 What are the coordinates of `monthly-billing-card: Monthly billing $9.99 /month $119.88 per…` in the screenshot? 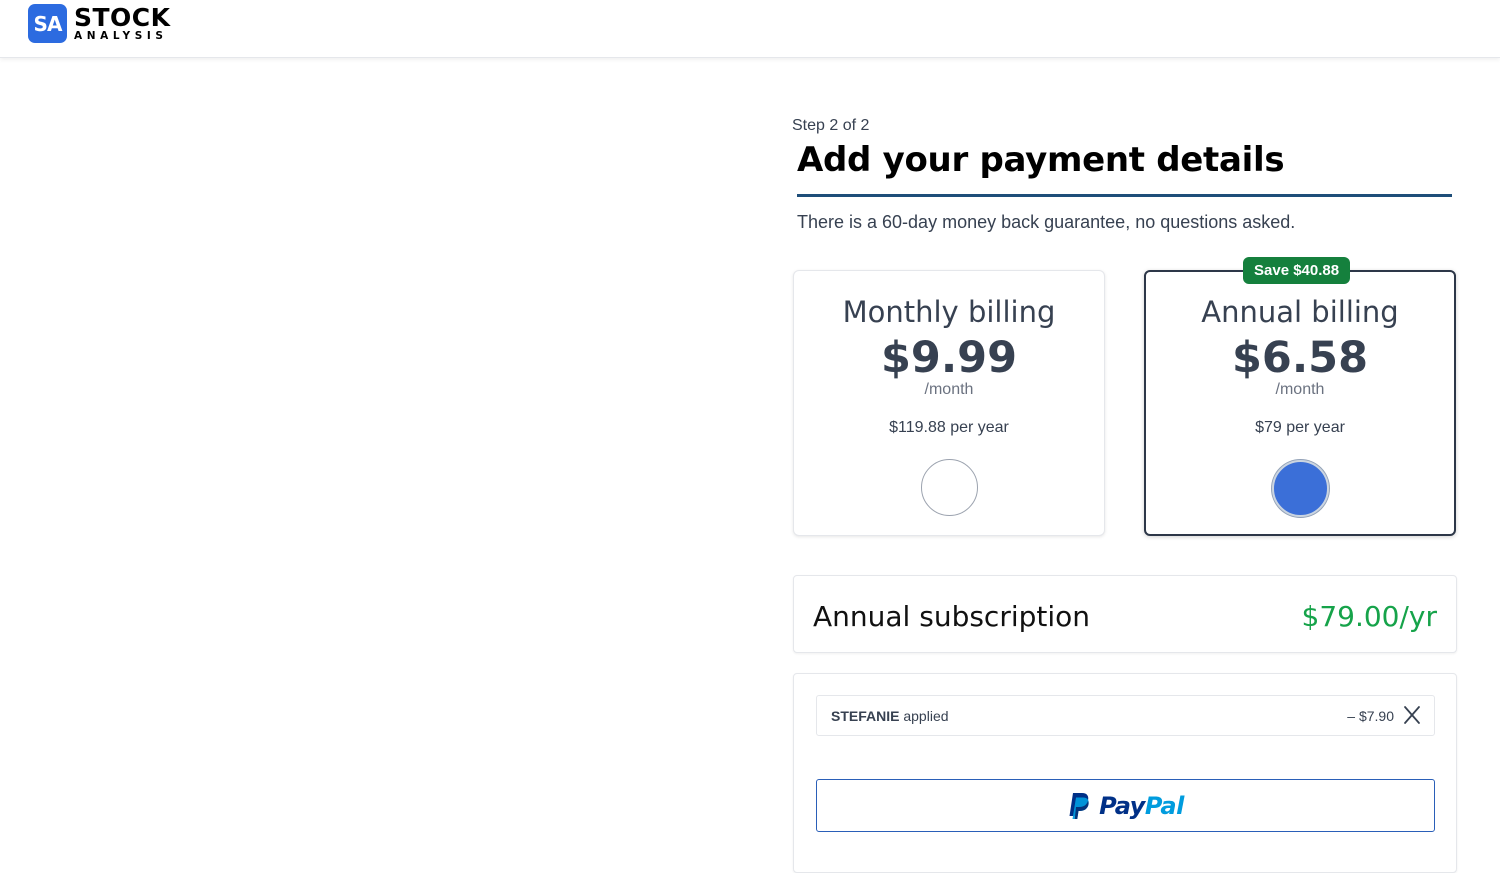 It's located at (949, 403).